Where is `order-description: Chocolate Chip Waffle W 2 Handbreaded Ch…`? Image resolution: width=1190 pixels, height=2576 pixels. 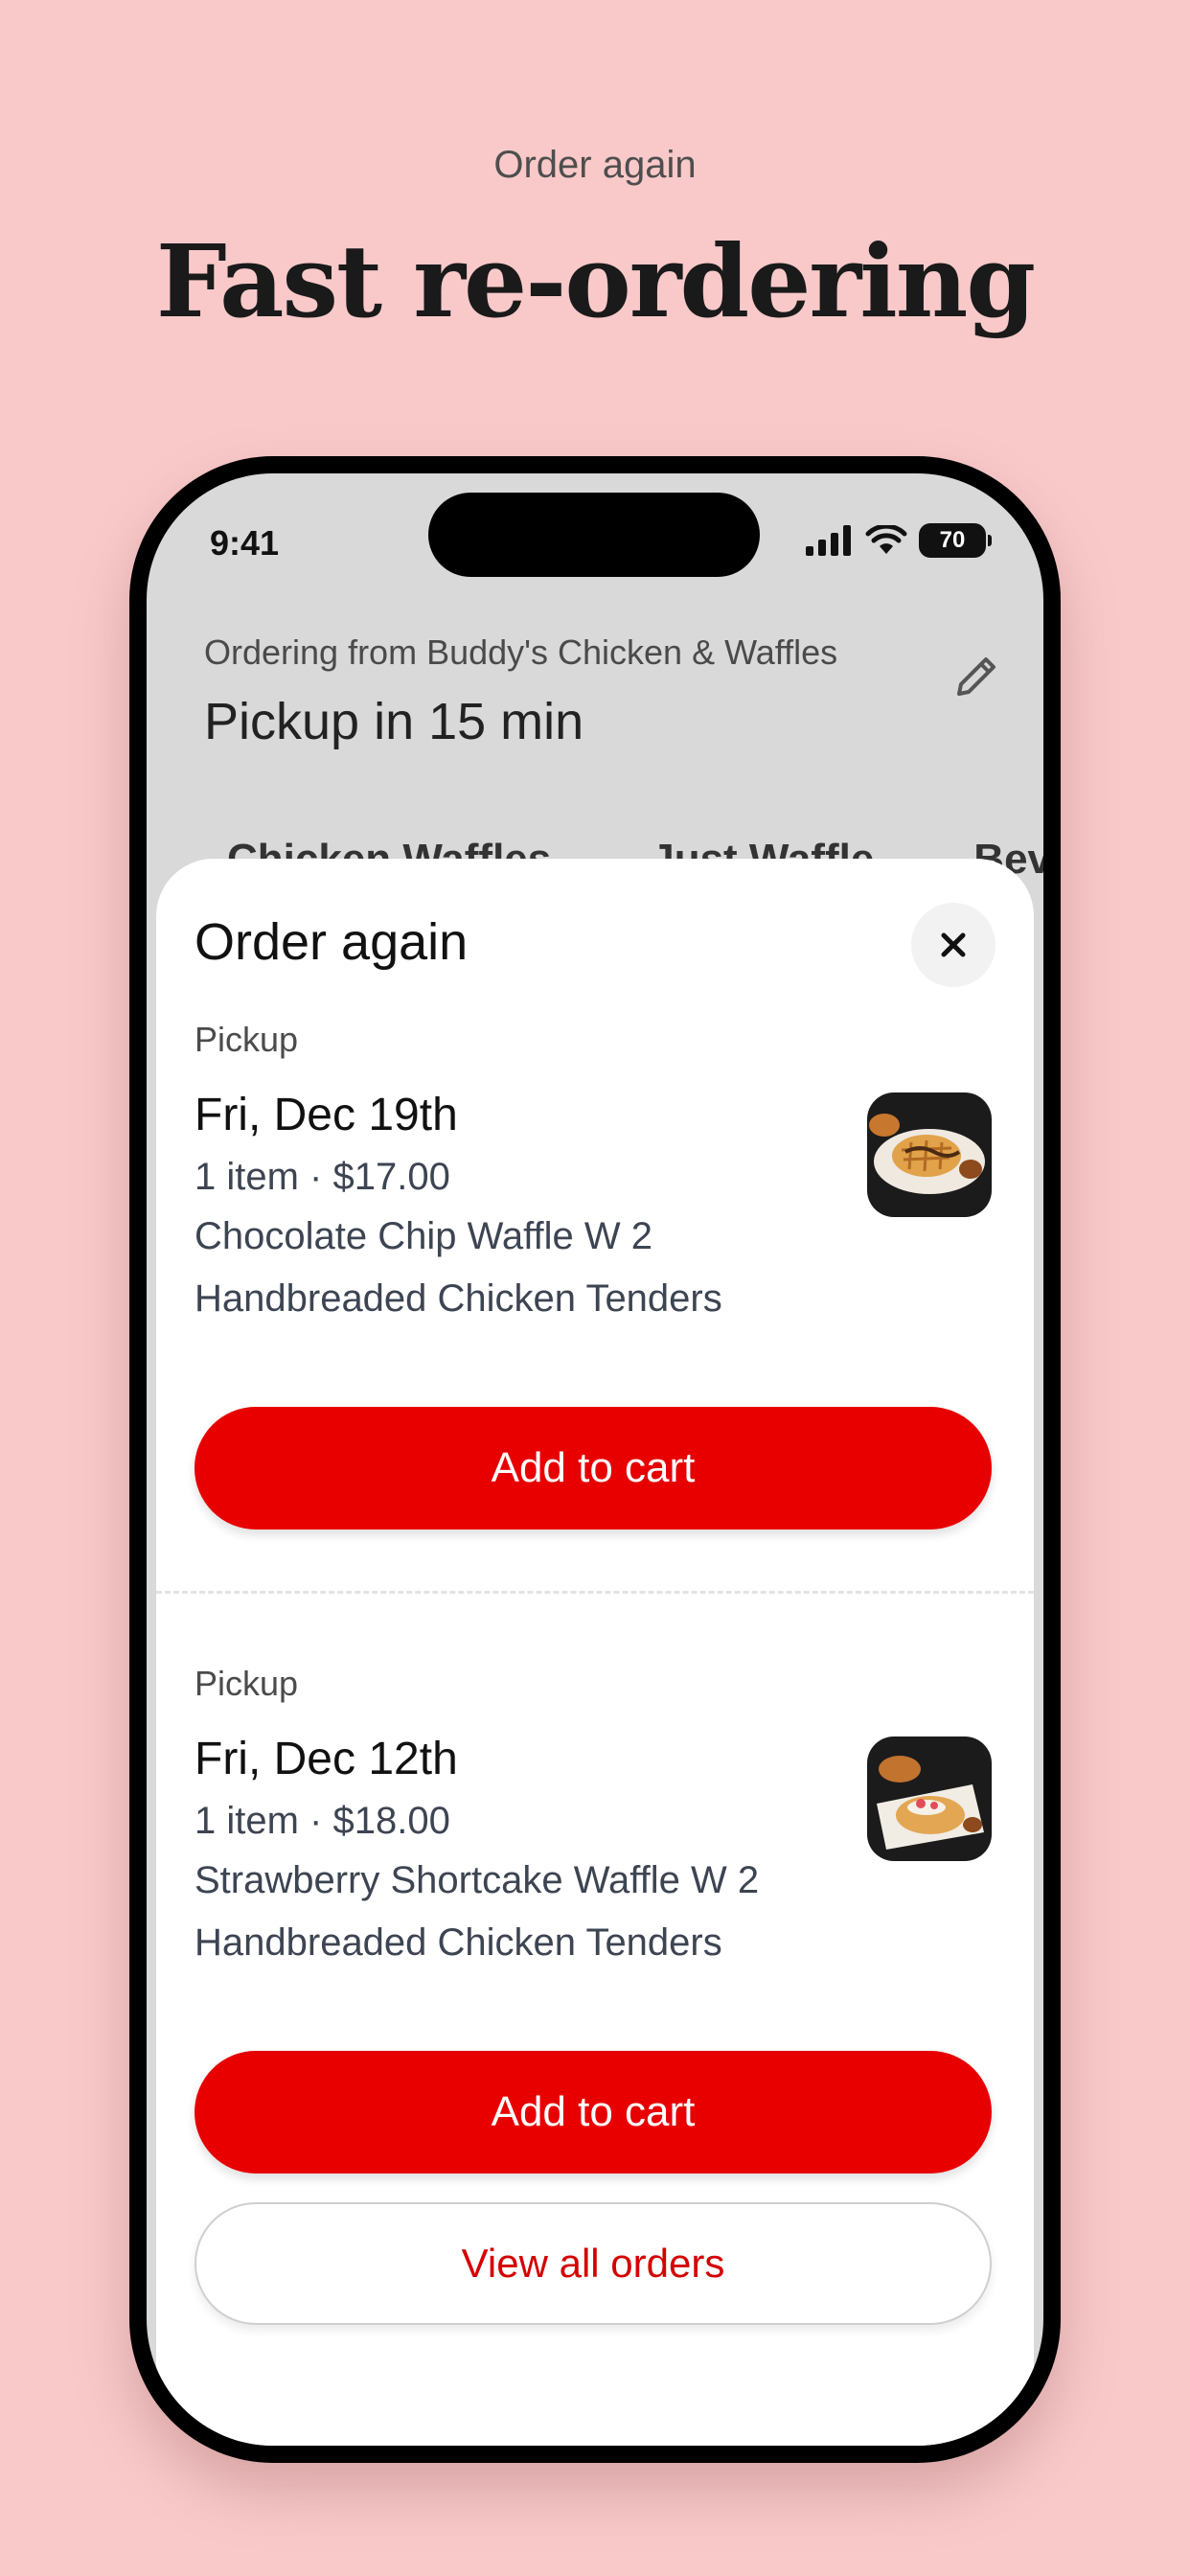
order-description: Chocolate Chip Waffle W 2 Handbreaded Ch… is located at coordinates (459, 1267).